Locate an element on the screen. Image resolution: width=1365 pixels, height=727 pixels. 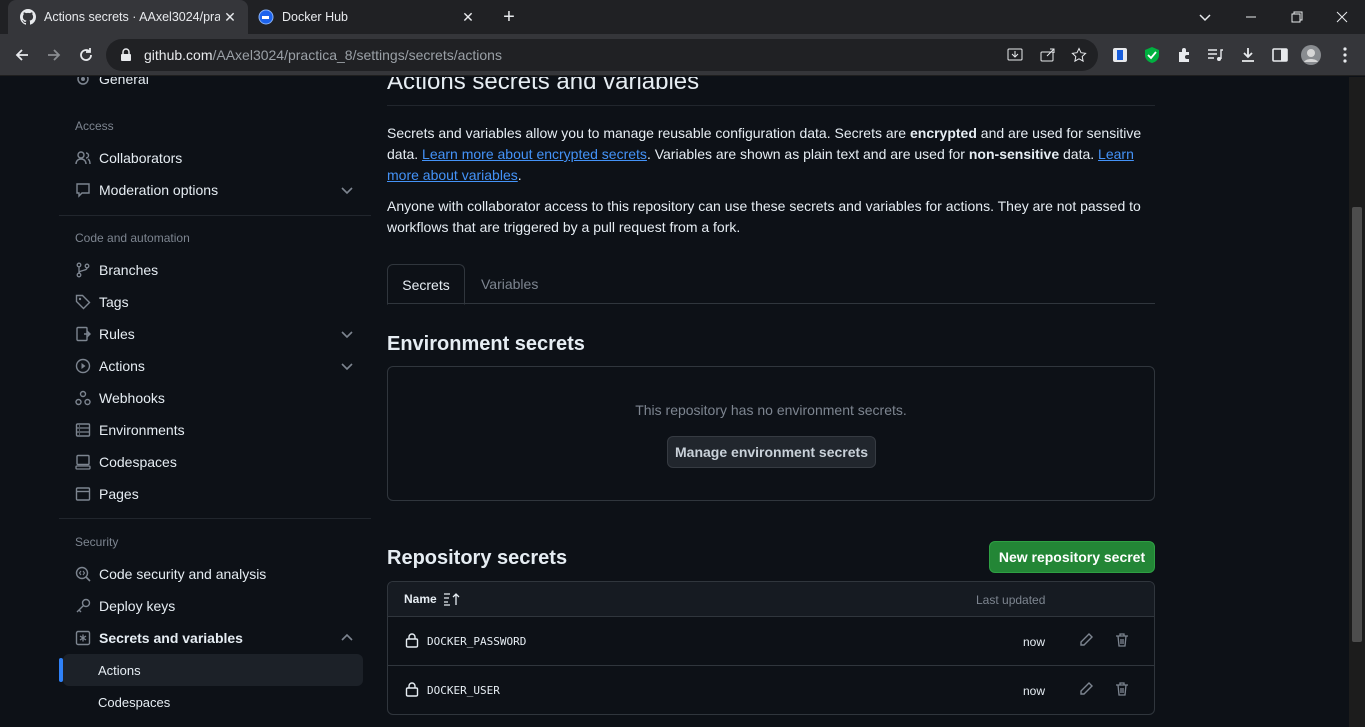
download-icon is located at coordinates (1248, 55).